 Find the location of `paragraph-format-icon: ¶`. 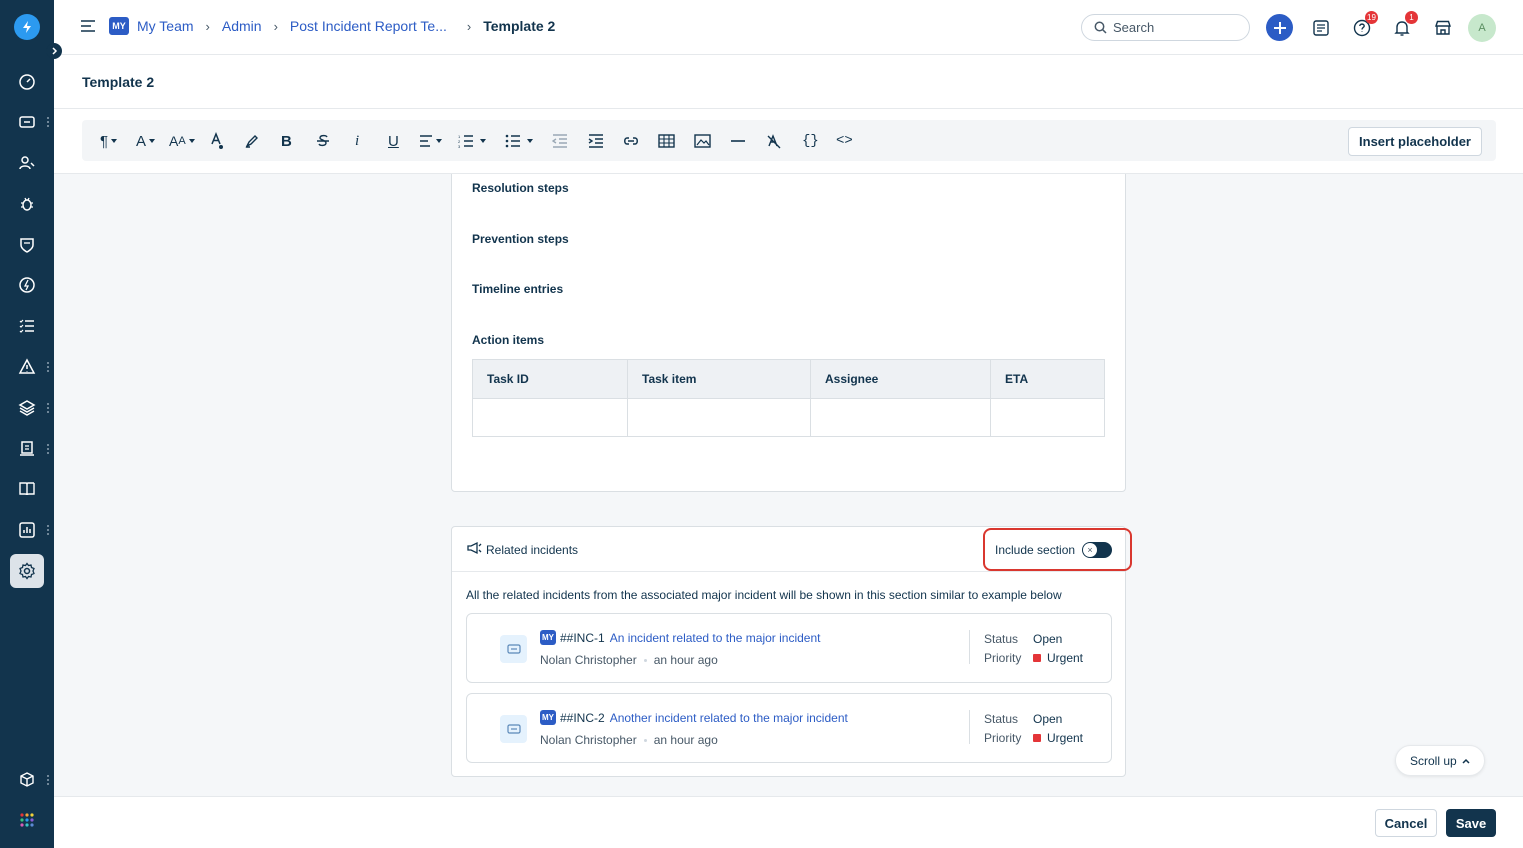

paragraph-format-icon: ¶ is located at coordinates (109, 141).